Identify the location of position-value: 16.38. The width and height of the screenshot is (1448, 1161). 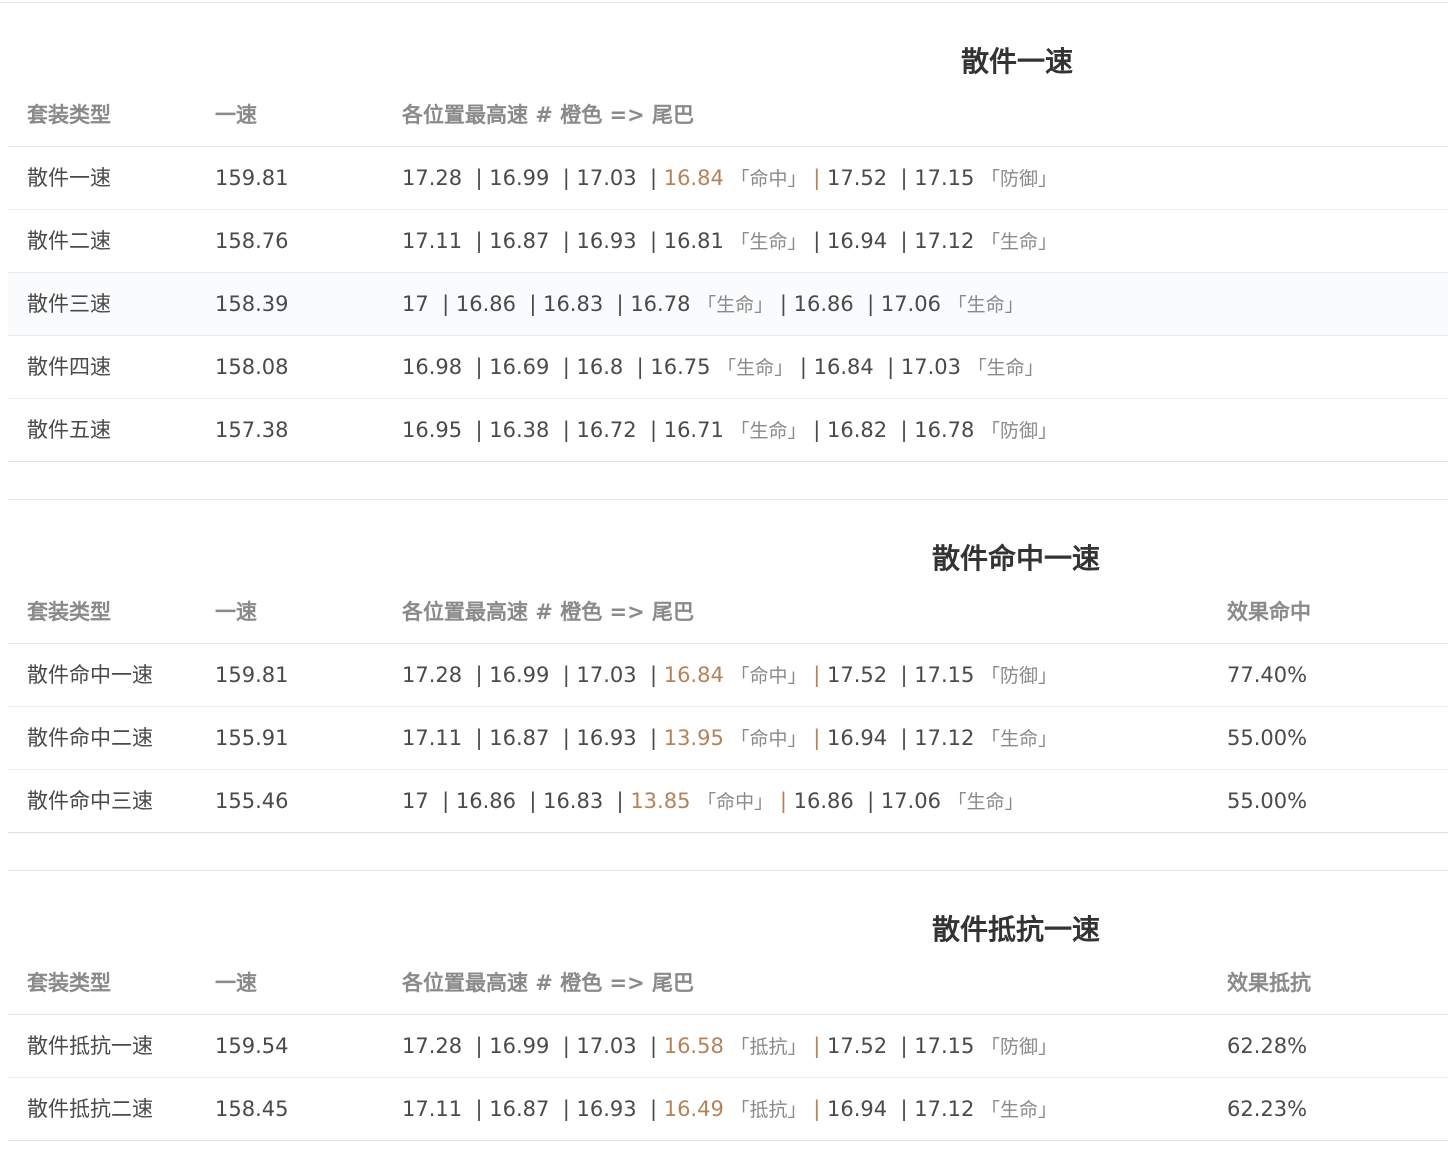
(519, 430).